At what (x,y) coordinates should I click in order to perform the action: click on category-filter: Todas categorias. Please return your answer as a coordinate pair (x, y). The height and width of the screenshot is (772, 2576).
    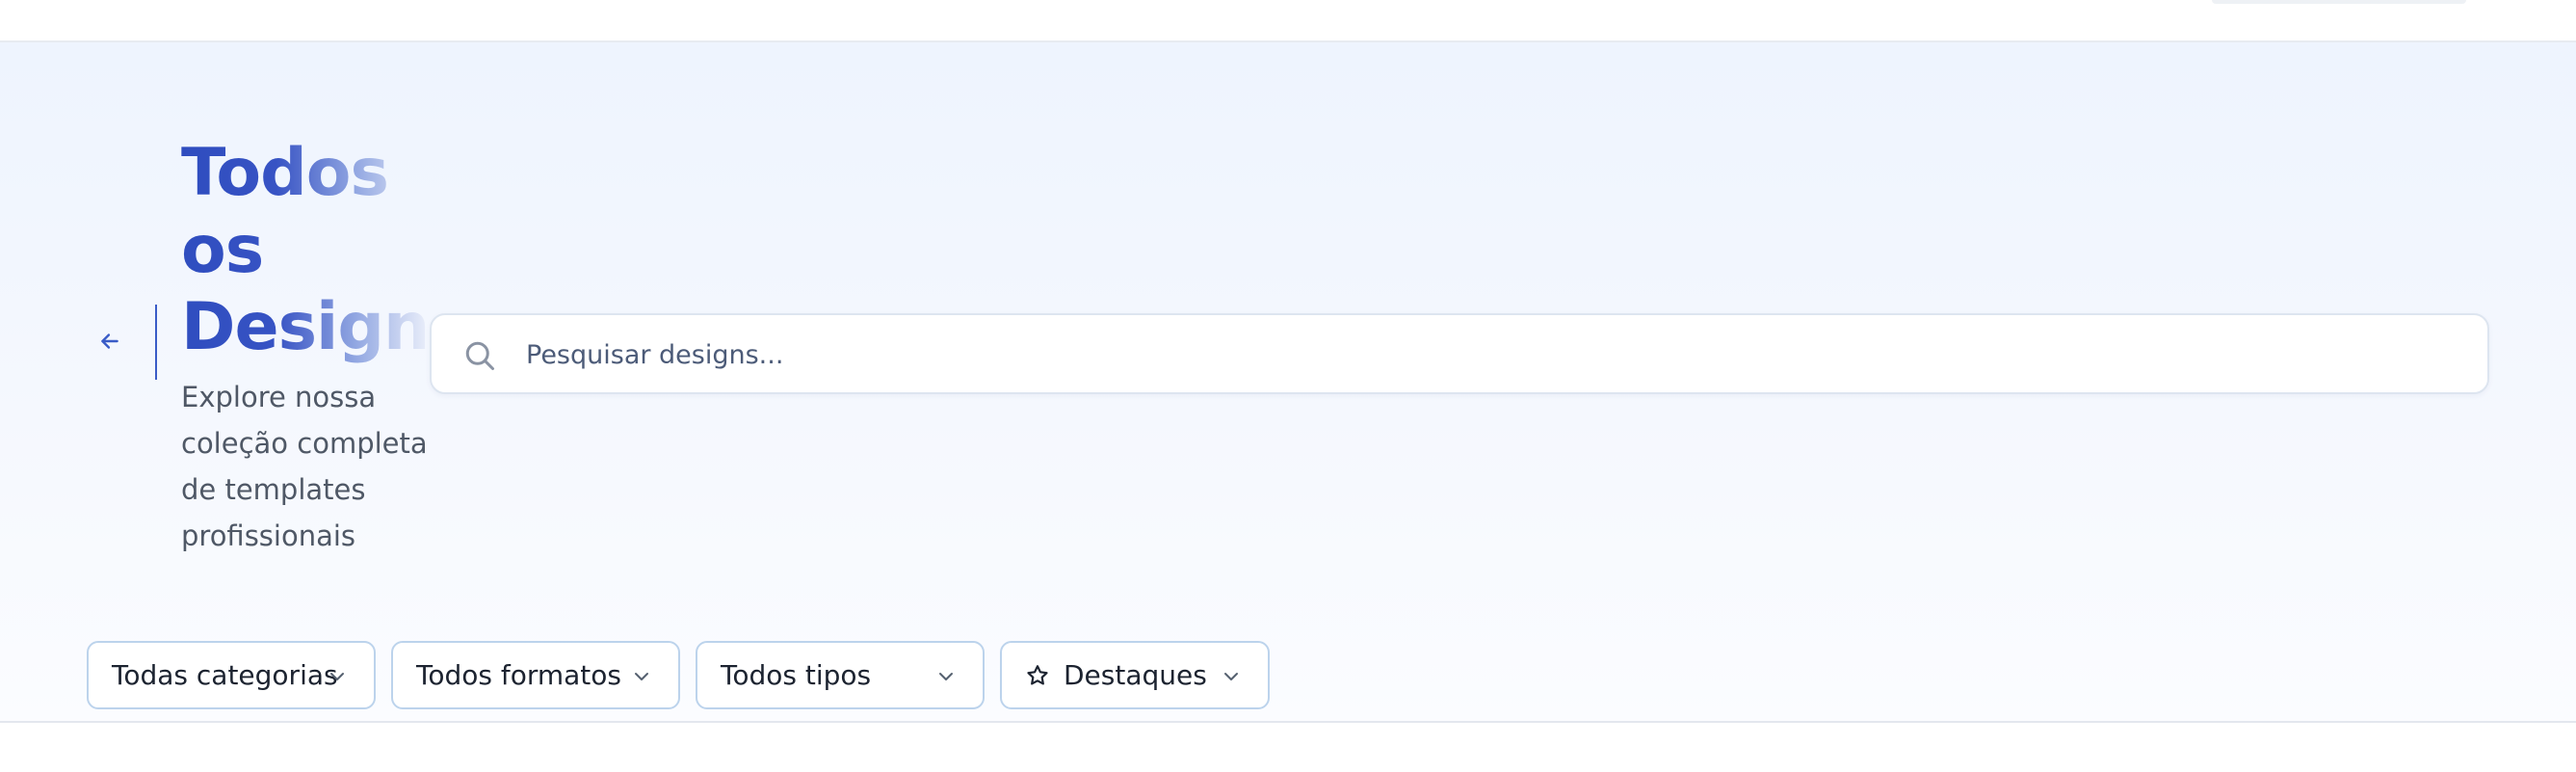
    Looking at the image, I should click on (231, 675).